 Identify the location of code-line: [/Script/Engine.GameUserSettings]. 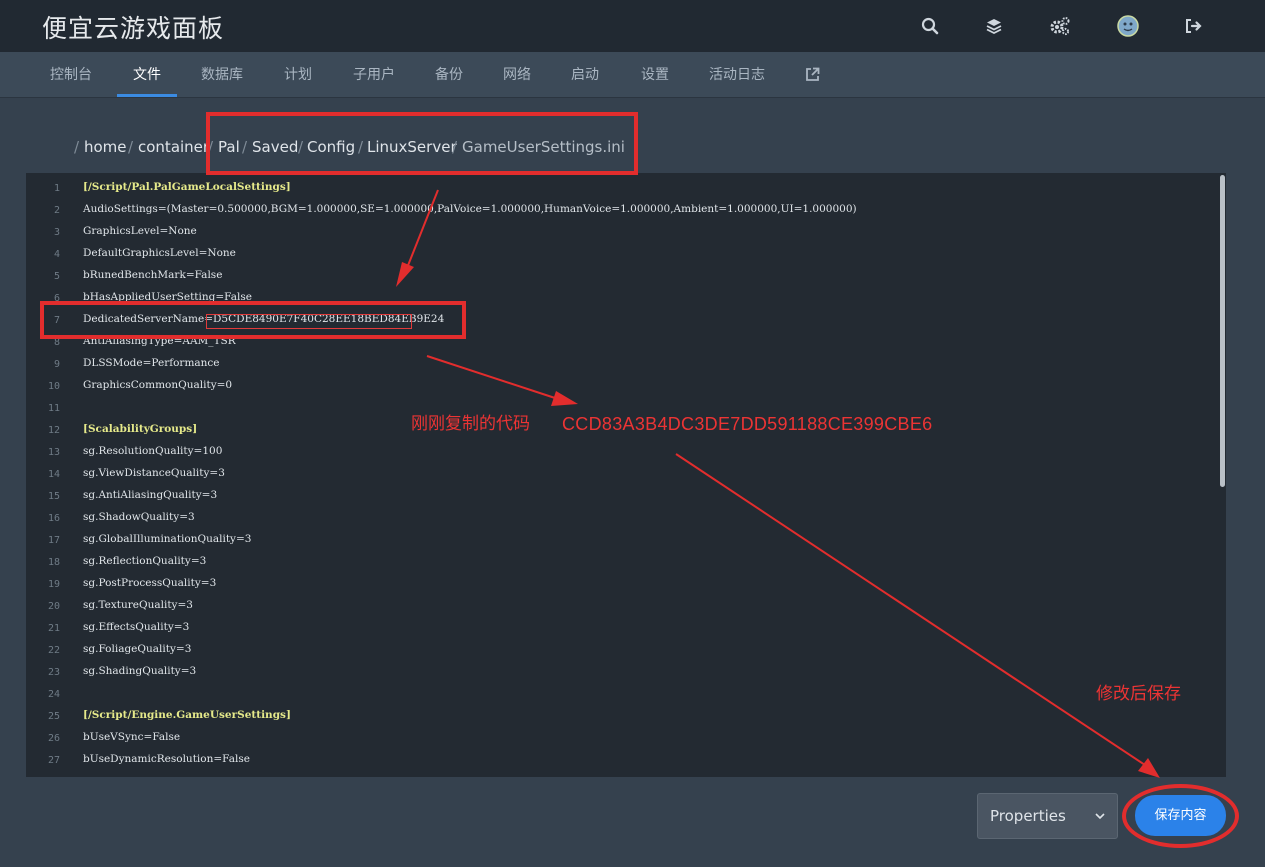
(187, 715).